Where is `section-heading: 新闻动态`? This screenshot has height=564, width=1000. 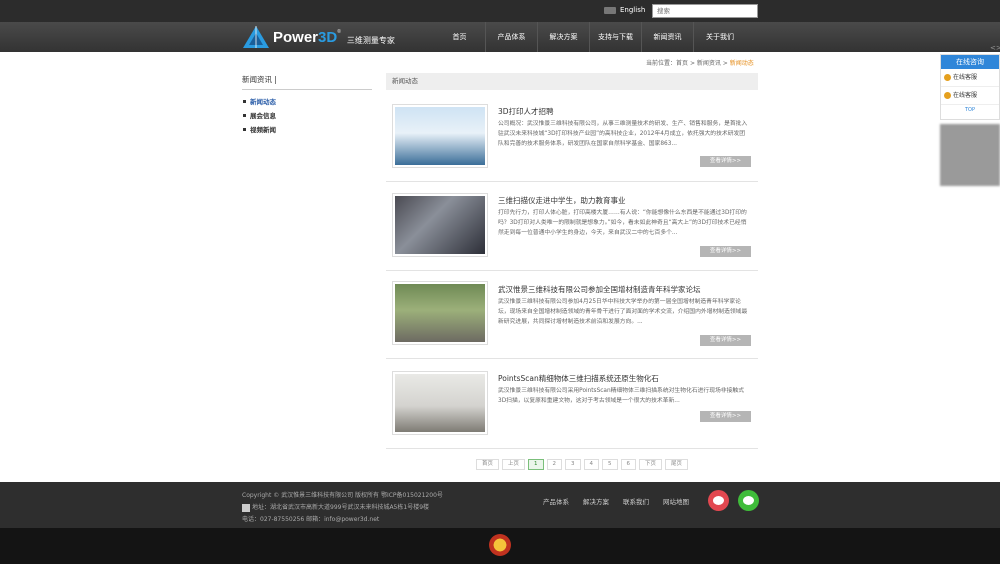 section-heading: 新闻动态 is located at coordinates (572, 81).